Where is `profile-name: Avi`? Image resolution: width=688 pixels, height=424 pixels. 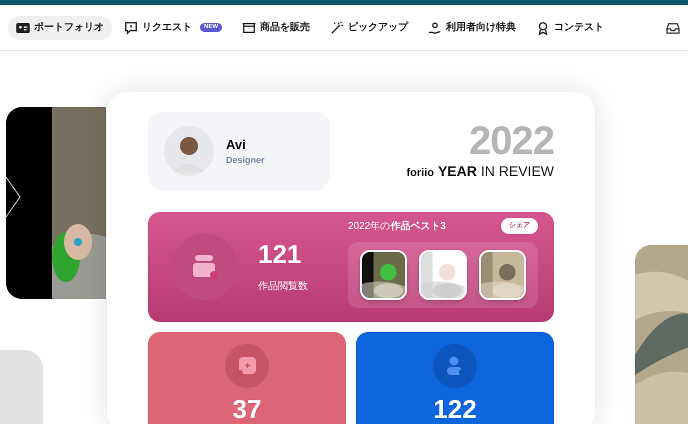
profile-name: Avi is located at coordinates (236, 145).